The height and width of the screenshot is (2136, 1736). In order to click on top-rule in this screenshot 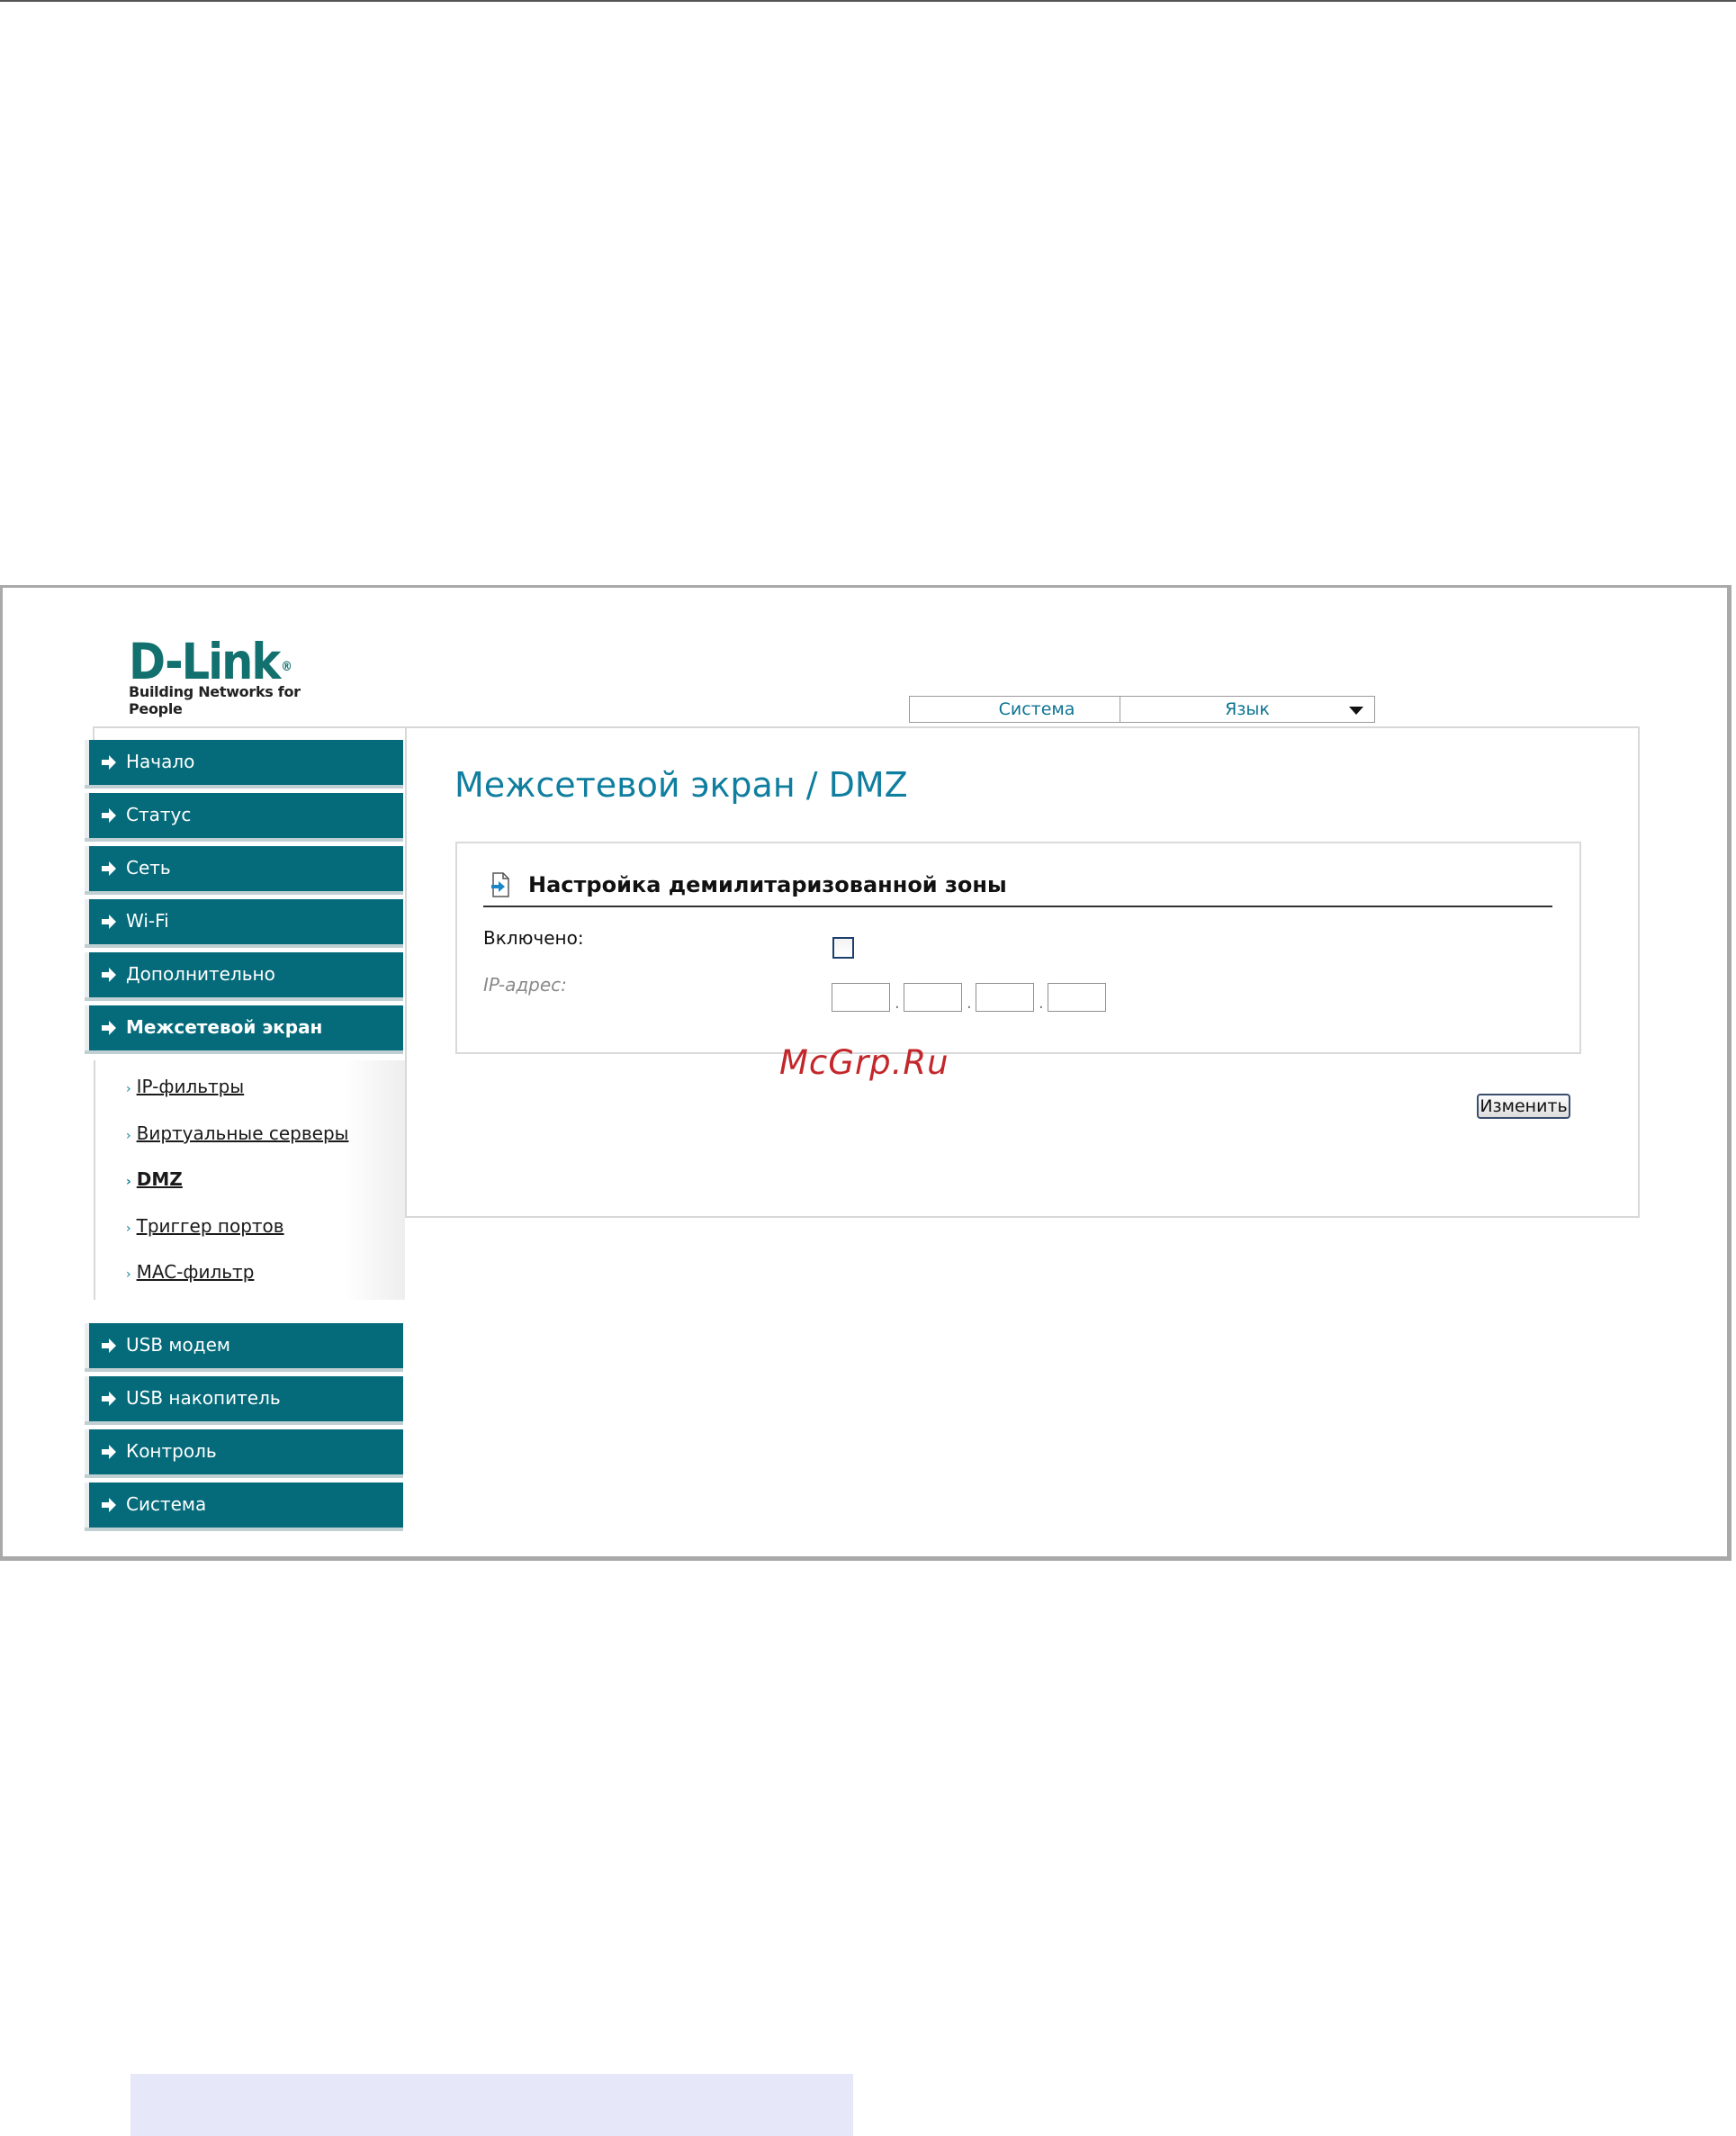, I will do `click(868, 1)`.